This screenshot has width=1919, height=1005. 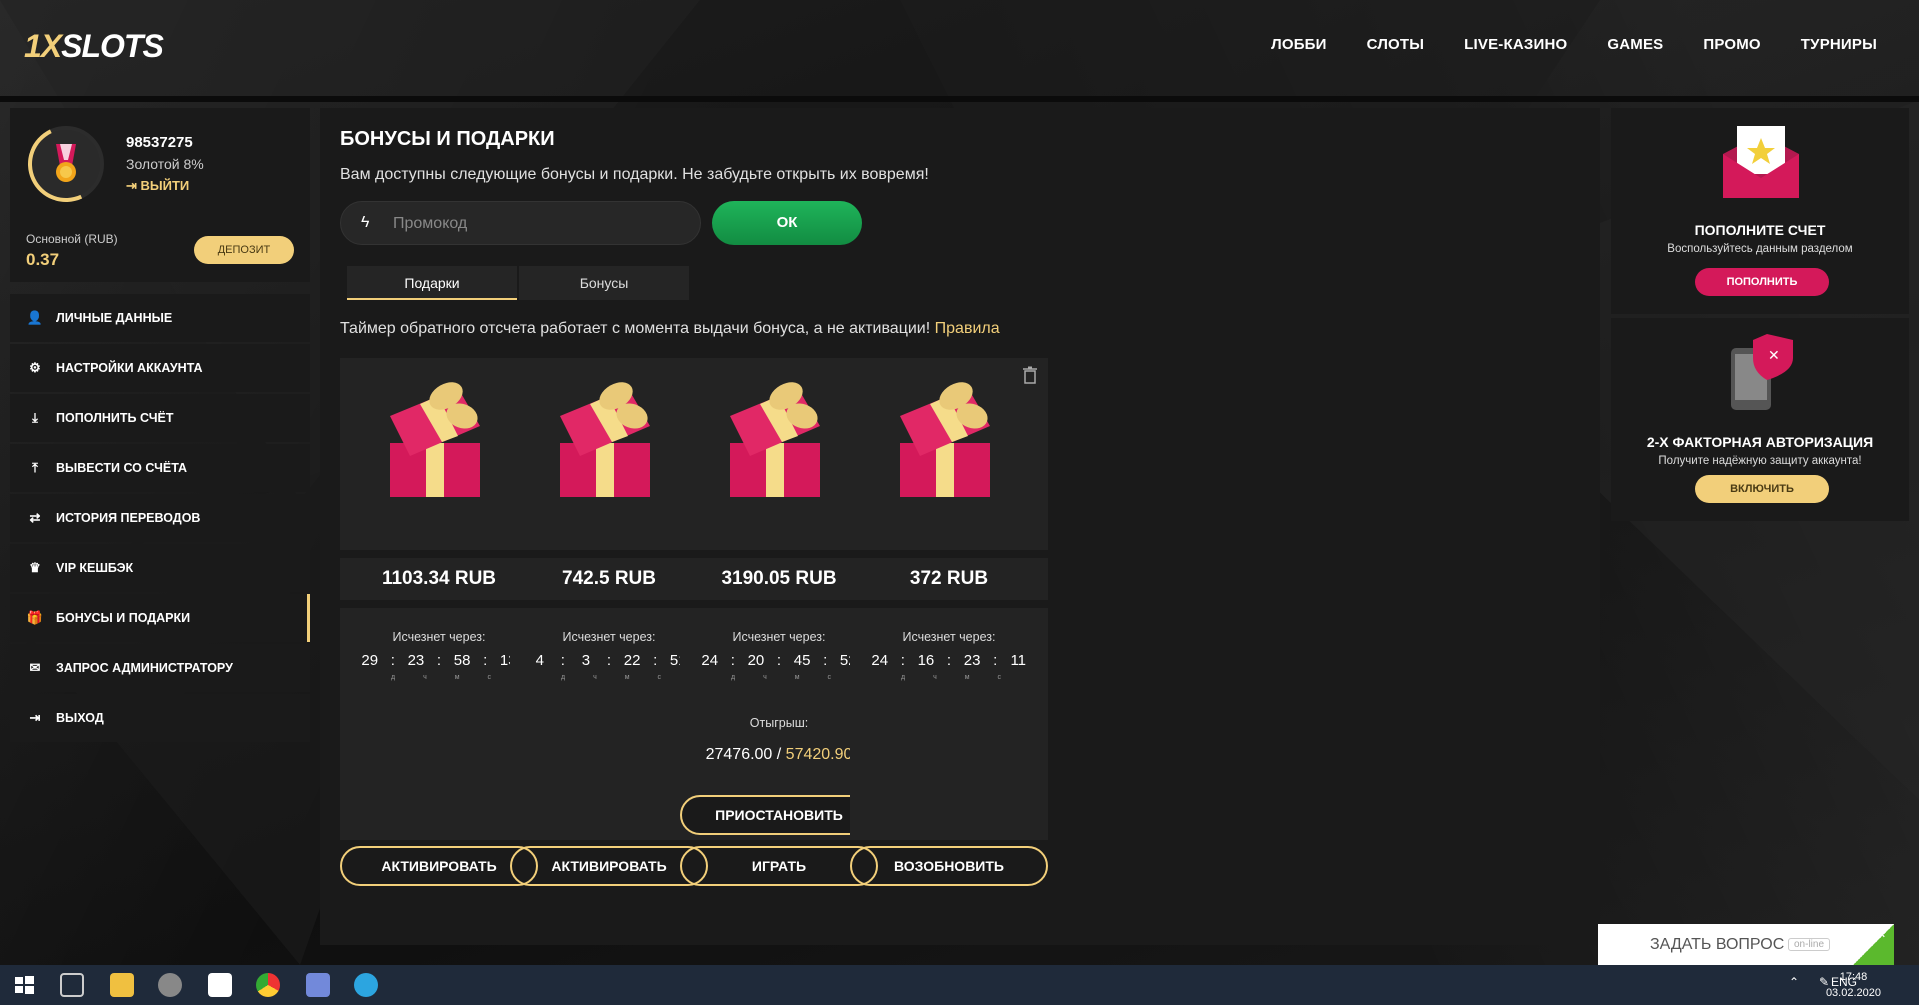 I want to click on chevron-up-icon: ⌃, so click(x=1881, y=940).